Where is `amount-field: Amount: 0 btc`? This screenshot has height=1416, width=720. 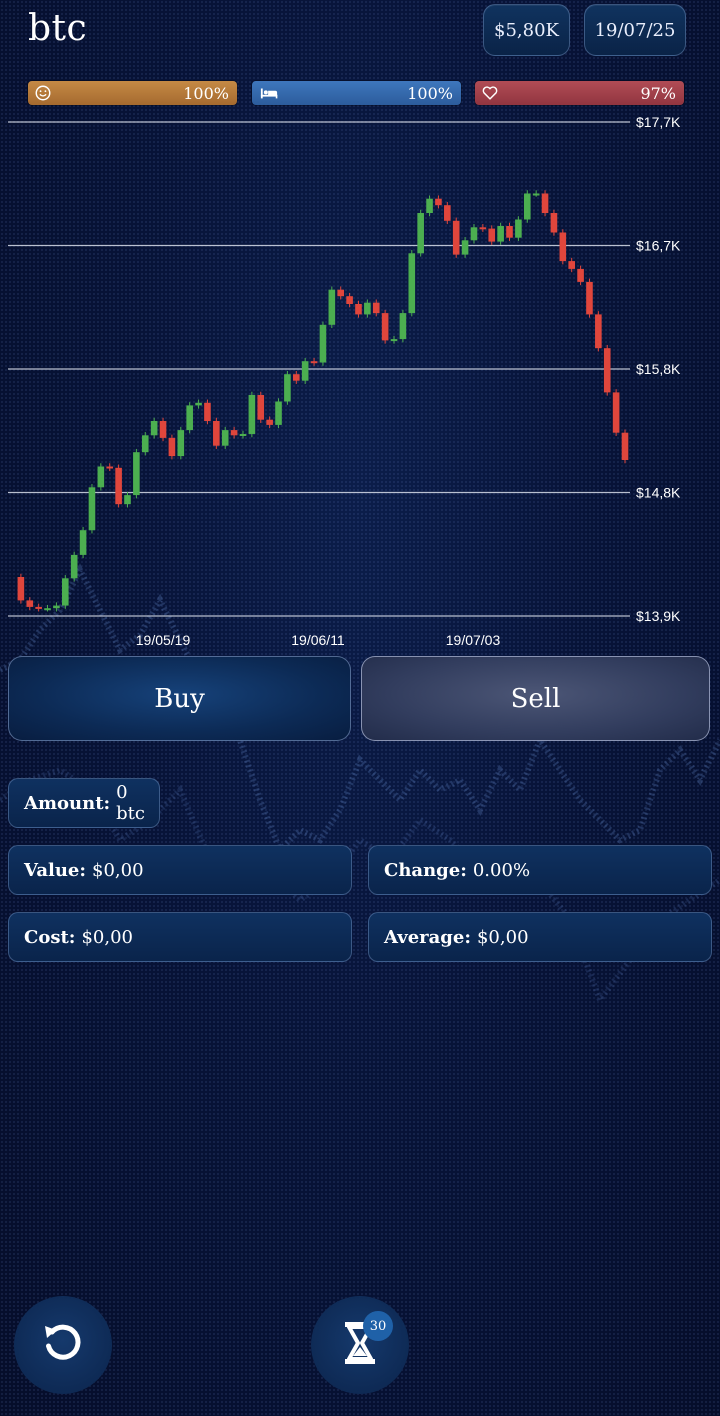
amount-field: Amount: 0 btc is located at coordinates (84, 803).